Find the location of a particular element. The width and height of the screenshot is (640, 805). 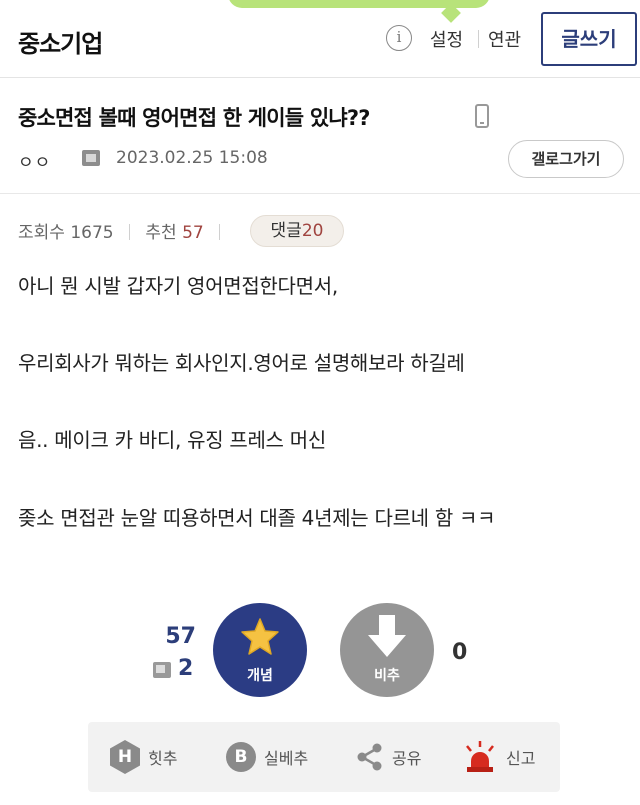

downvote-button: 비추 is located at coordinates (387, 650).